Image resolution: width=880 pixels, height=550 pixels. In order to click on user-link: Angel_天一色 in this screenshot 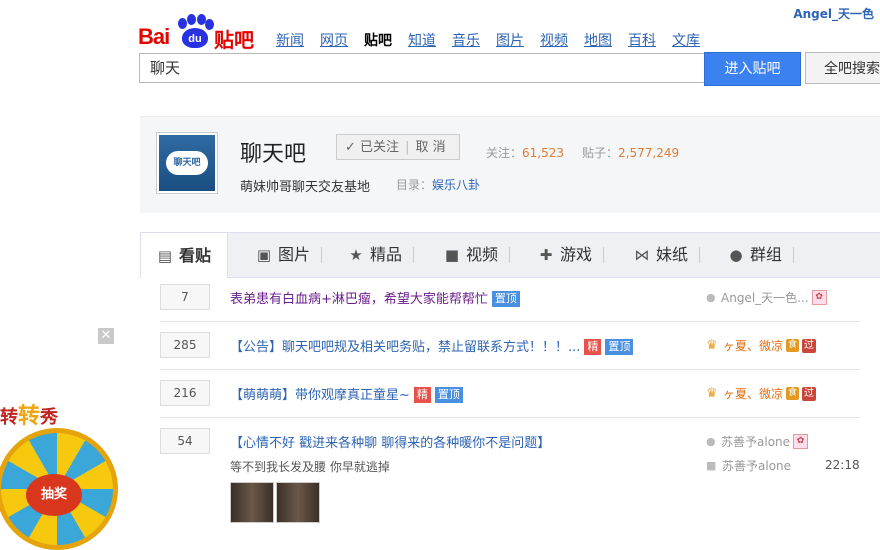, I will do `click(833, 13)`.